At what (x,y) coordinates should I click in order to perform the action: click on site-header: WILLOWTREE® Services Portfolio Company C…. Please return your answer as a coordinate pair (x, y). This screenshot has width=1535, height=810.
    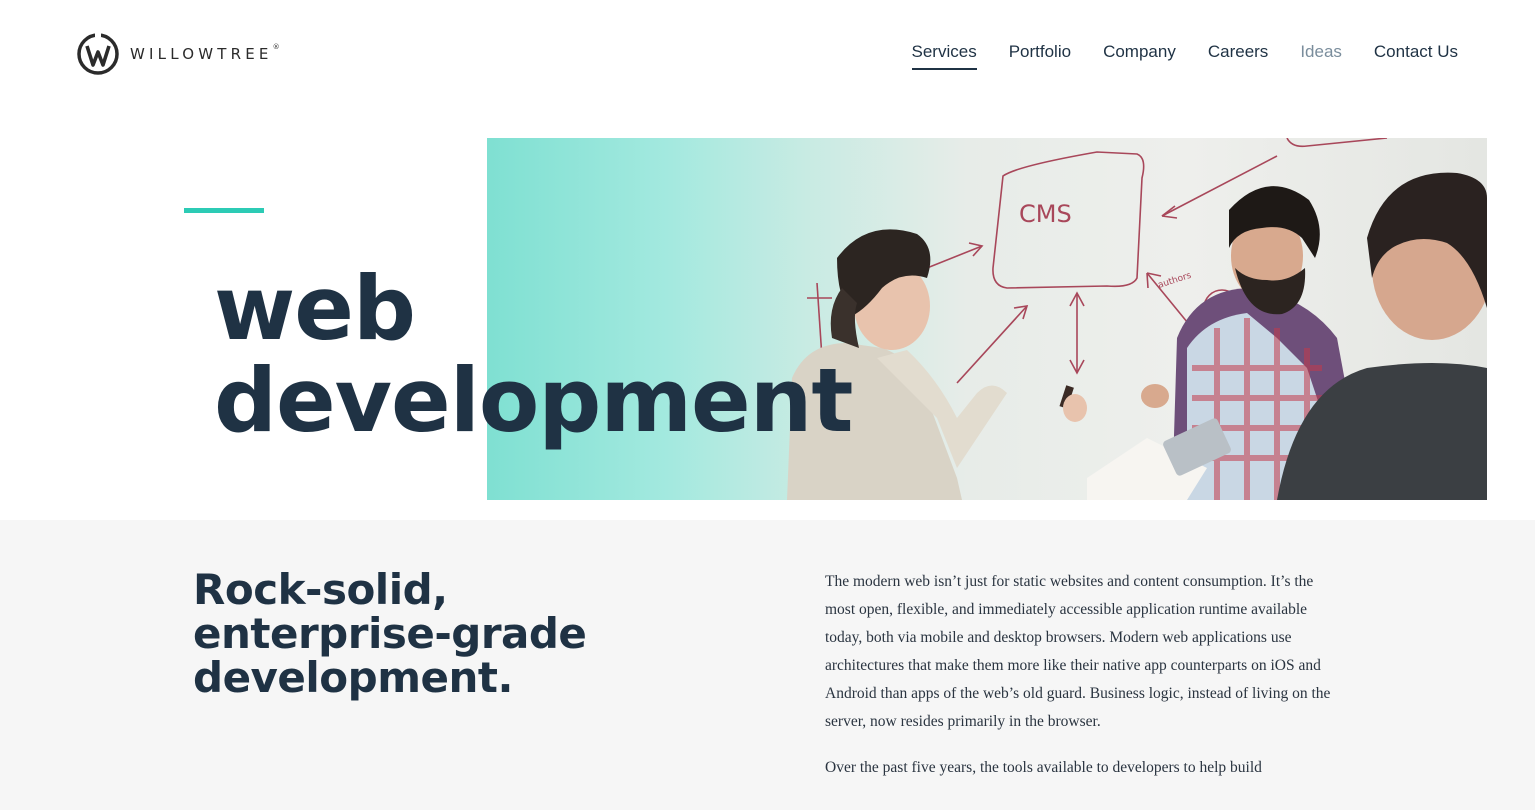
    Looking at the image, I should click on (767, 52).